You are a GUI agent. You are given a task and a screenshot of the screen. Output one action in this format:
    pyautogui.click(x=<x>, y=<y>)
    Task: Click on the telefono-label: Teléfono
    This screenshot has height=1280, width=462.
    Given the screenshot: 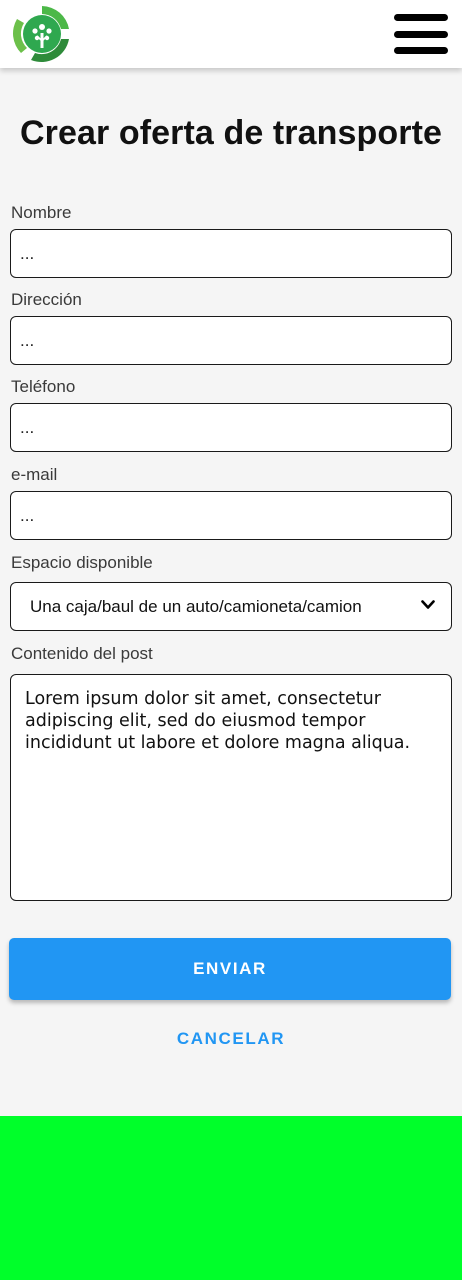 What is the action you would take?
    pyautogui.click(x=43, y=386)
    